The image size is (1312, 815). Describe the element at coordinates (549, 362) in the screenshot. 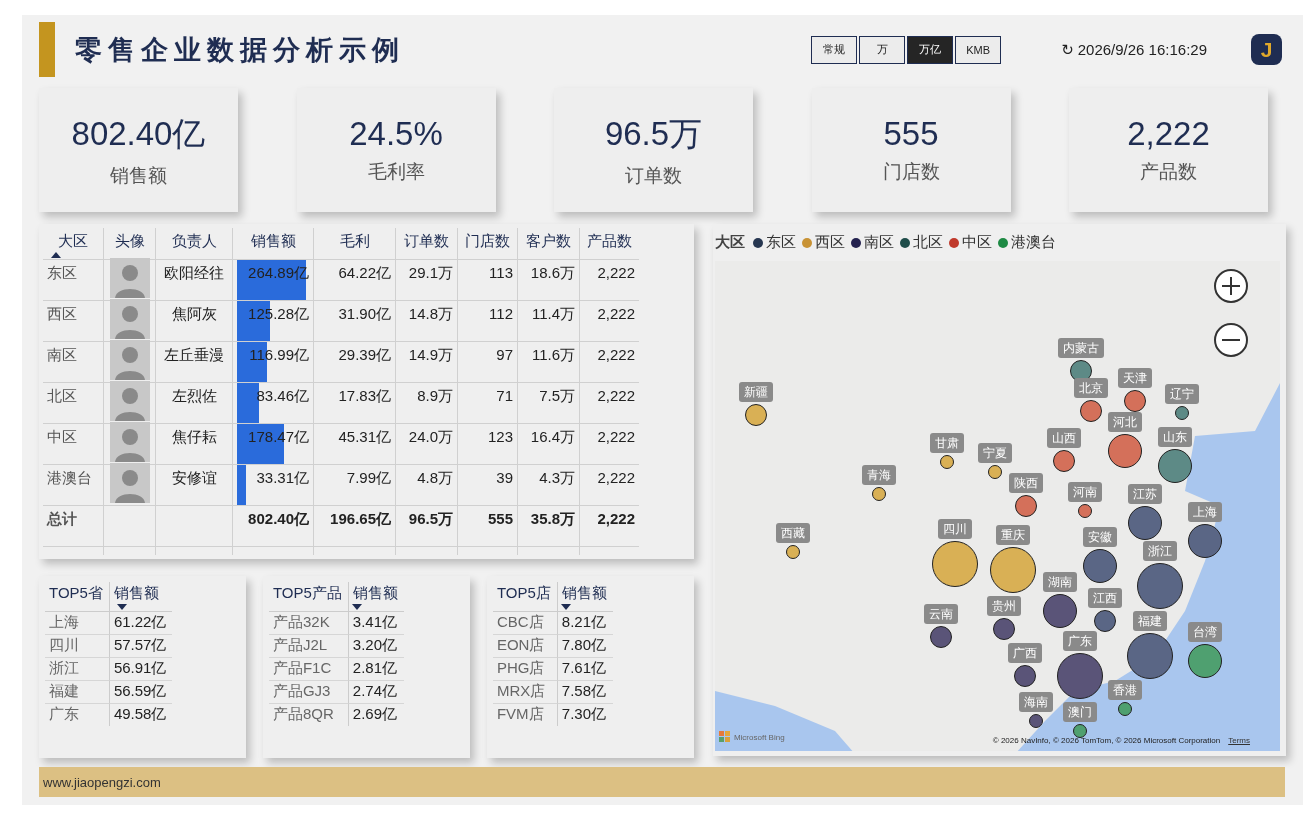

I see `table-cell: 11.6万` at that location.